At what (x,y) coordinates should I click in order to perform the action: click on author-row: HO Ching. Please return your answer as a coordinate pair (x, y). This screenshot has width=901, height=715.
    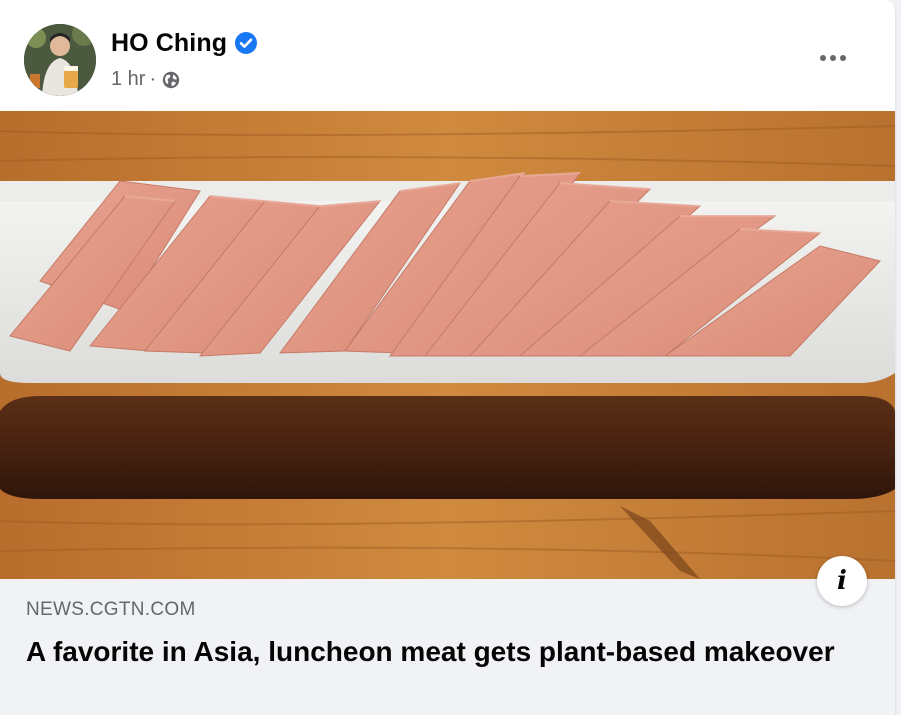
    Looking at the image, I should click on (184, 43).